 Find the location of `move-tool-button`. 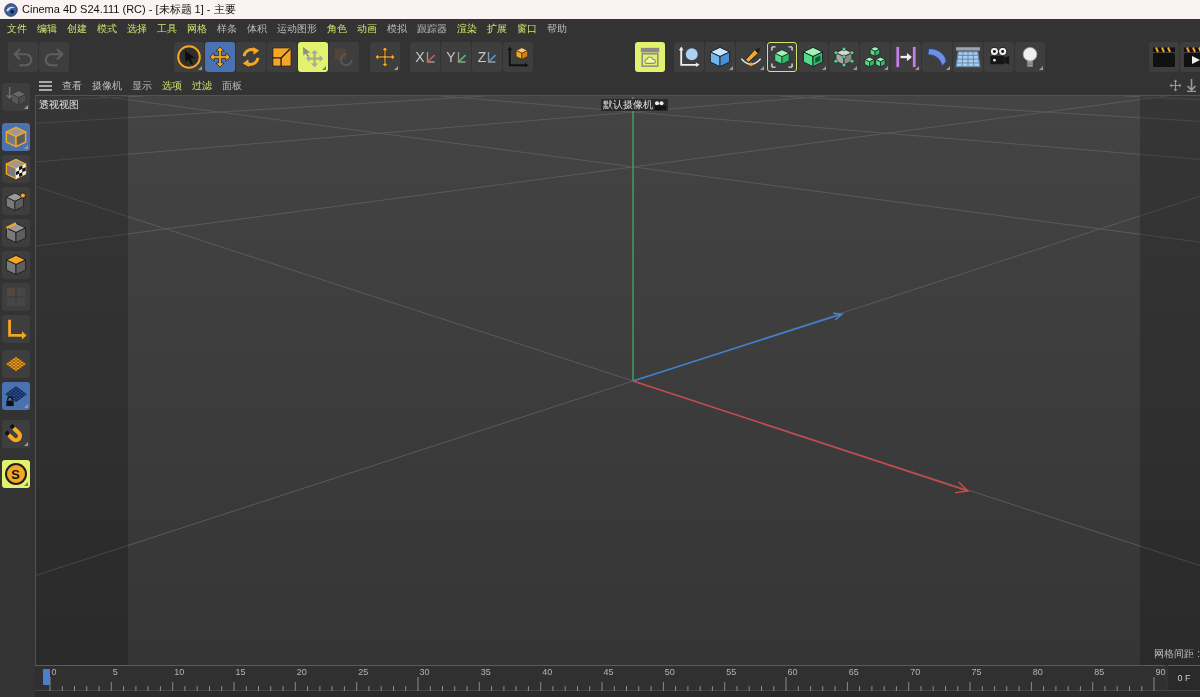

move-tool-button is located at coordinates (220, 57).